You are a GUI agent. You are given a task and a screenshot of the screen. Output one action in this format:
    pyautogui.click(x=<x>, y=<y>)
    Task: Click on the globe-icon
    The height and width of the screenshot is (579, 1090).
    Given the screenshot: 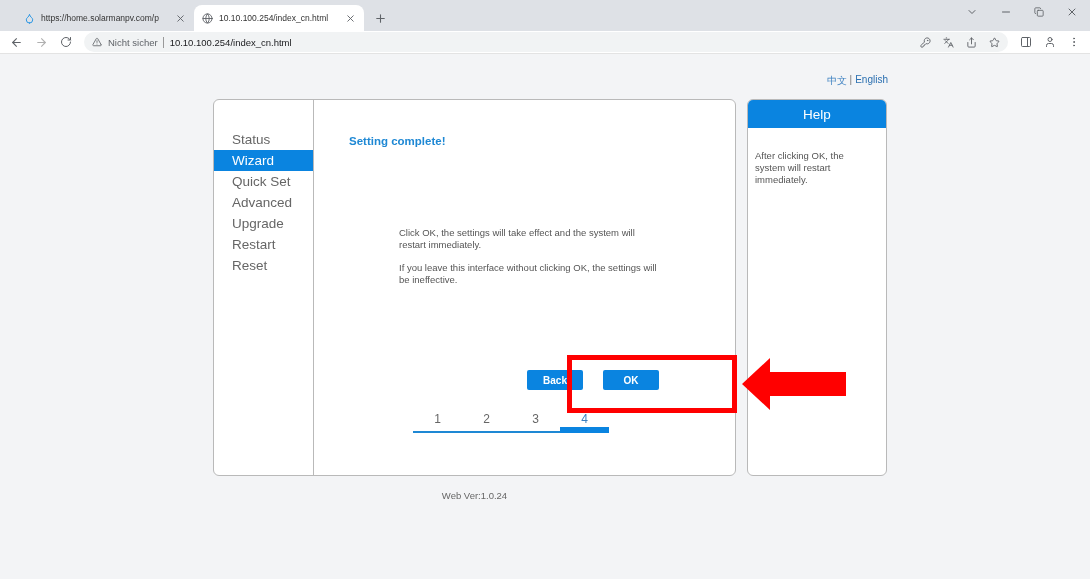 What is the action you would take?
    pyautogui.click(x=207, y=18)
    